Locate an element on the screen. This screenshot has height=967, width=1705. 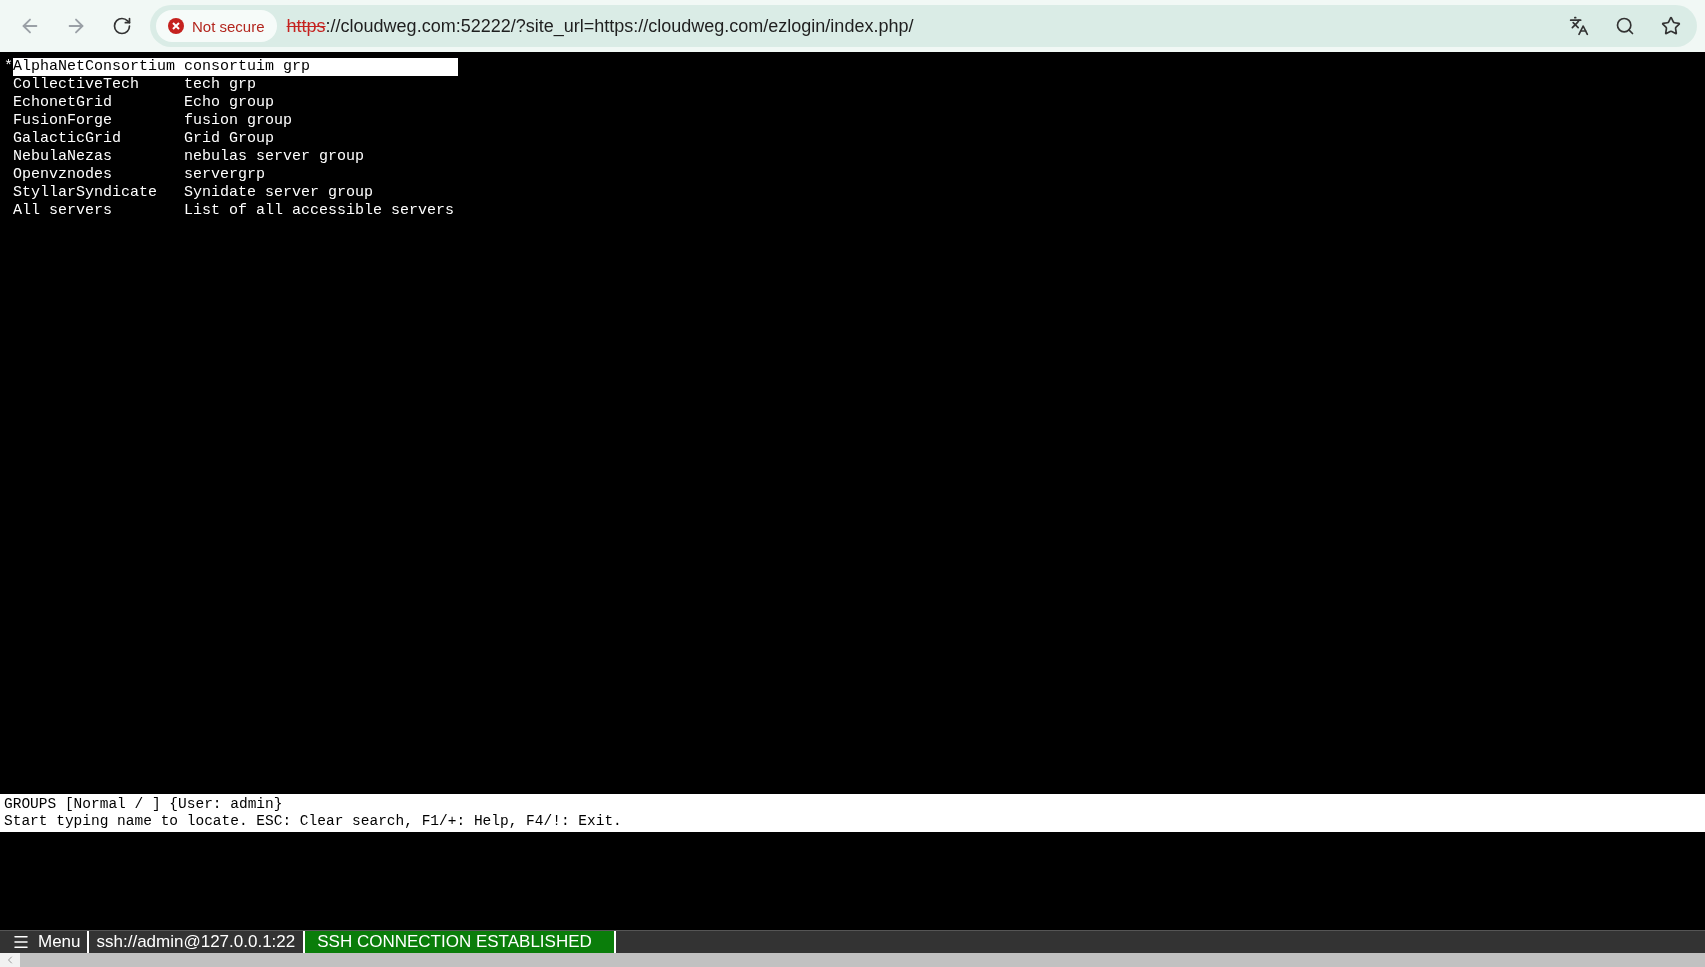
status-line: Start typing name to locate. ESC: Clear search, F1/+: Help, F4/!: Exit. is located at coordinates (313, 821).